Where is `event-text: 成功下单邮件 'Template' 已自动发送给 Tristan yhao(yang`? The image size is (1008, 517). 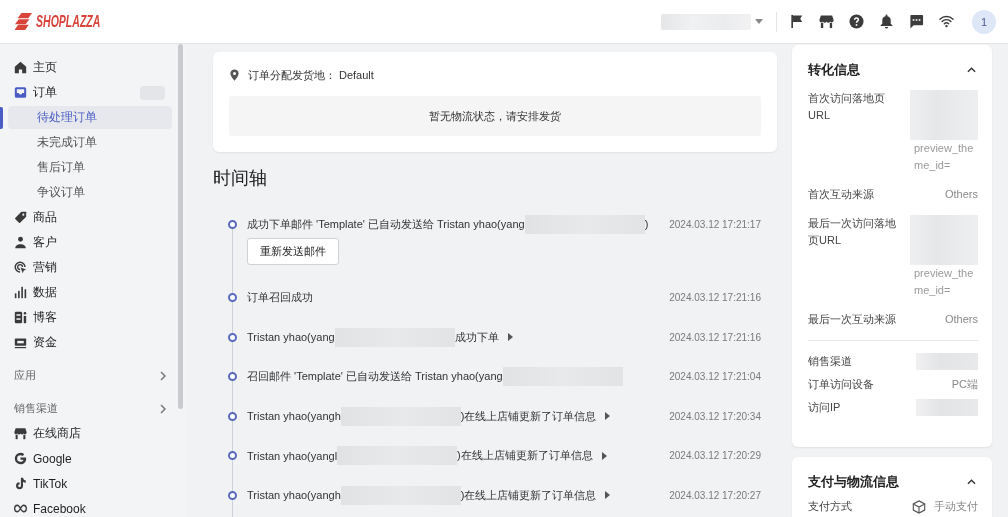
event-text: 成功下单邮件 'Template' 已自动发送给 Tristan yhao(yang is located at coordinates (386, 224).